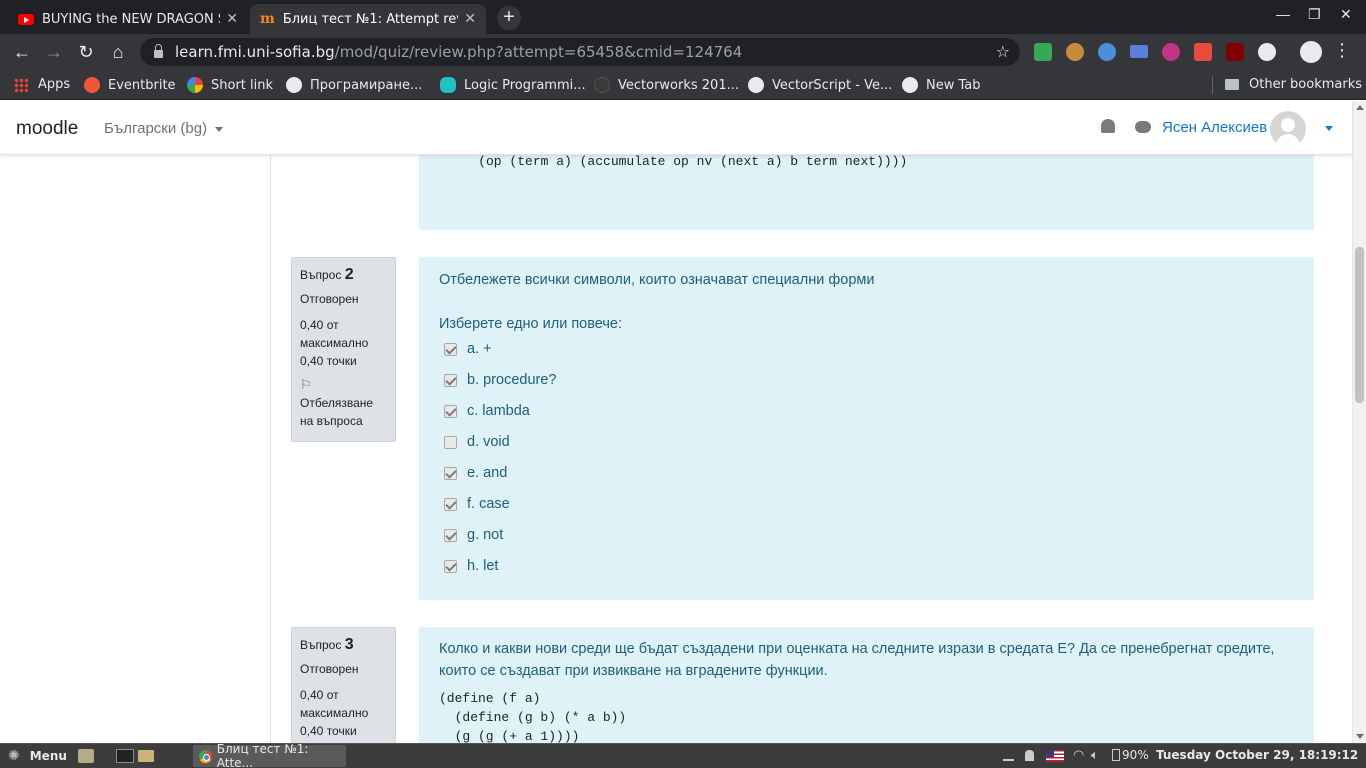 This screenshot has width=1366, height=768. I want to click on bookmark-label: Short link, so click(242, 85).